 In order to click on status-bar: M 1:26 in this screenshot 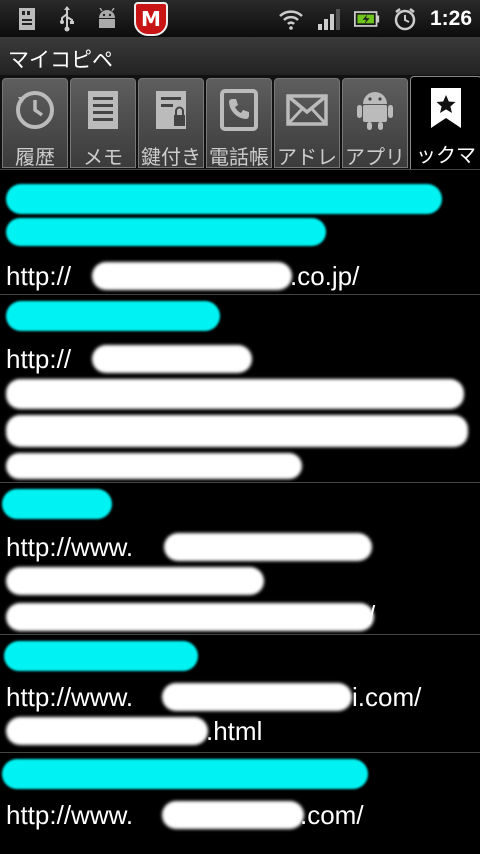, I will do `click(240, 19)`.